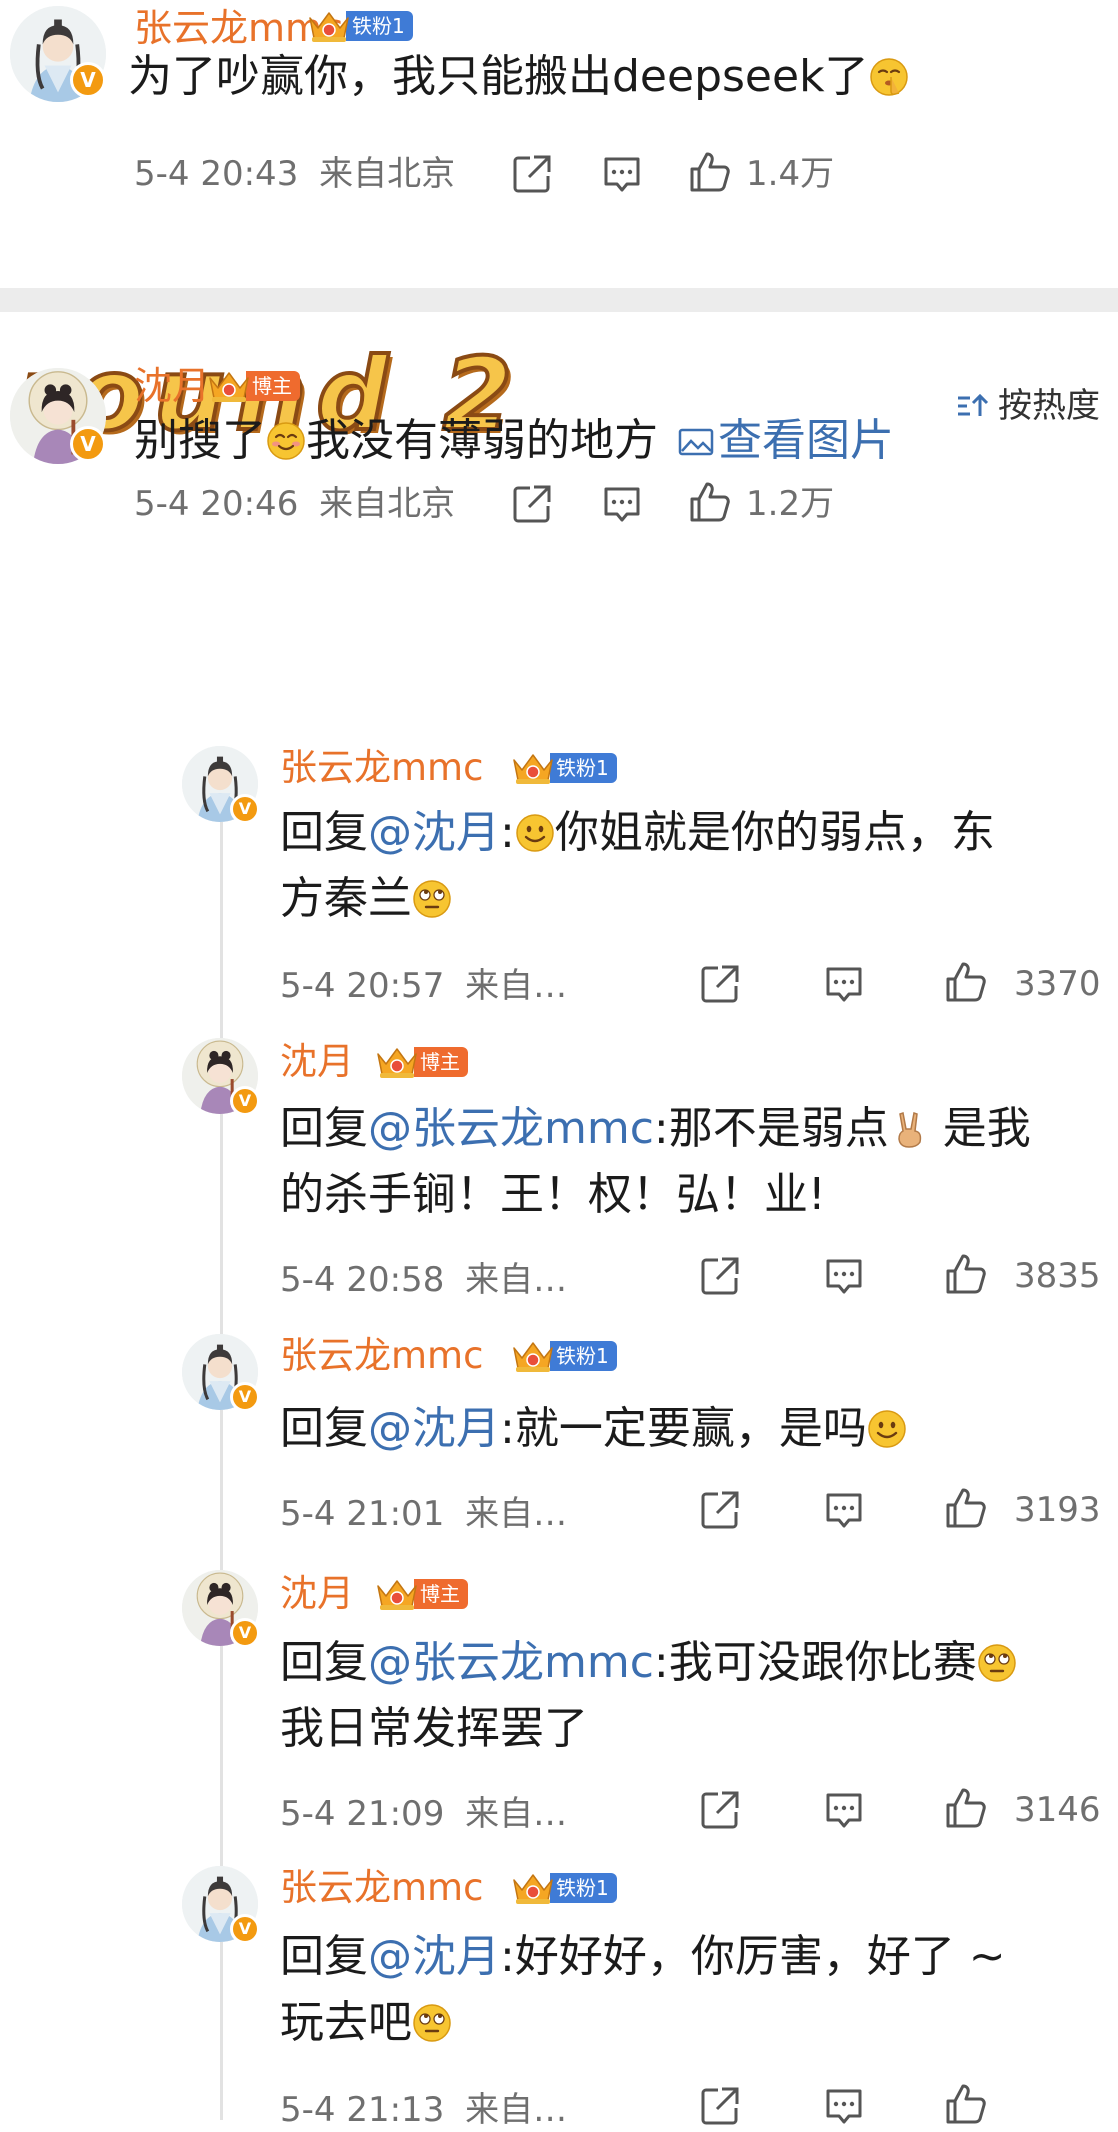 This screenshot has height=2132, width=1118. I want to click on like-count: 3146, so click(1057, 1810).